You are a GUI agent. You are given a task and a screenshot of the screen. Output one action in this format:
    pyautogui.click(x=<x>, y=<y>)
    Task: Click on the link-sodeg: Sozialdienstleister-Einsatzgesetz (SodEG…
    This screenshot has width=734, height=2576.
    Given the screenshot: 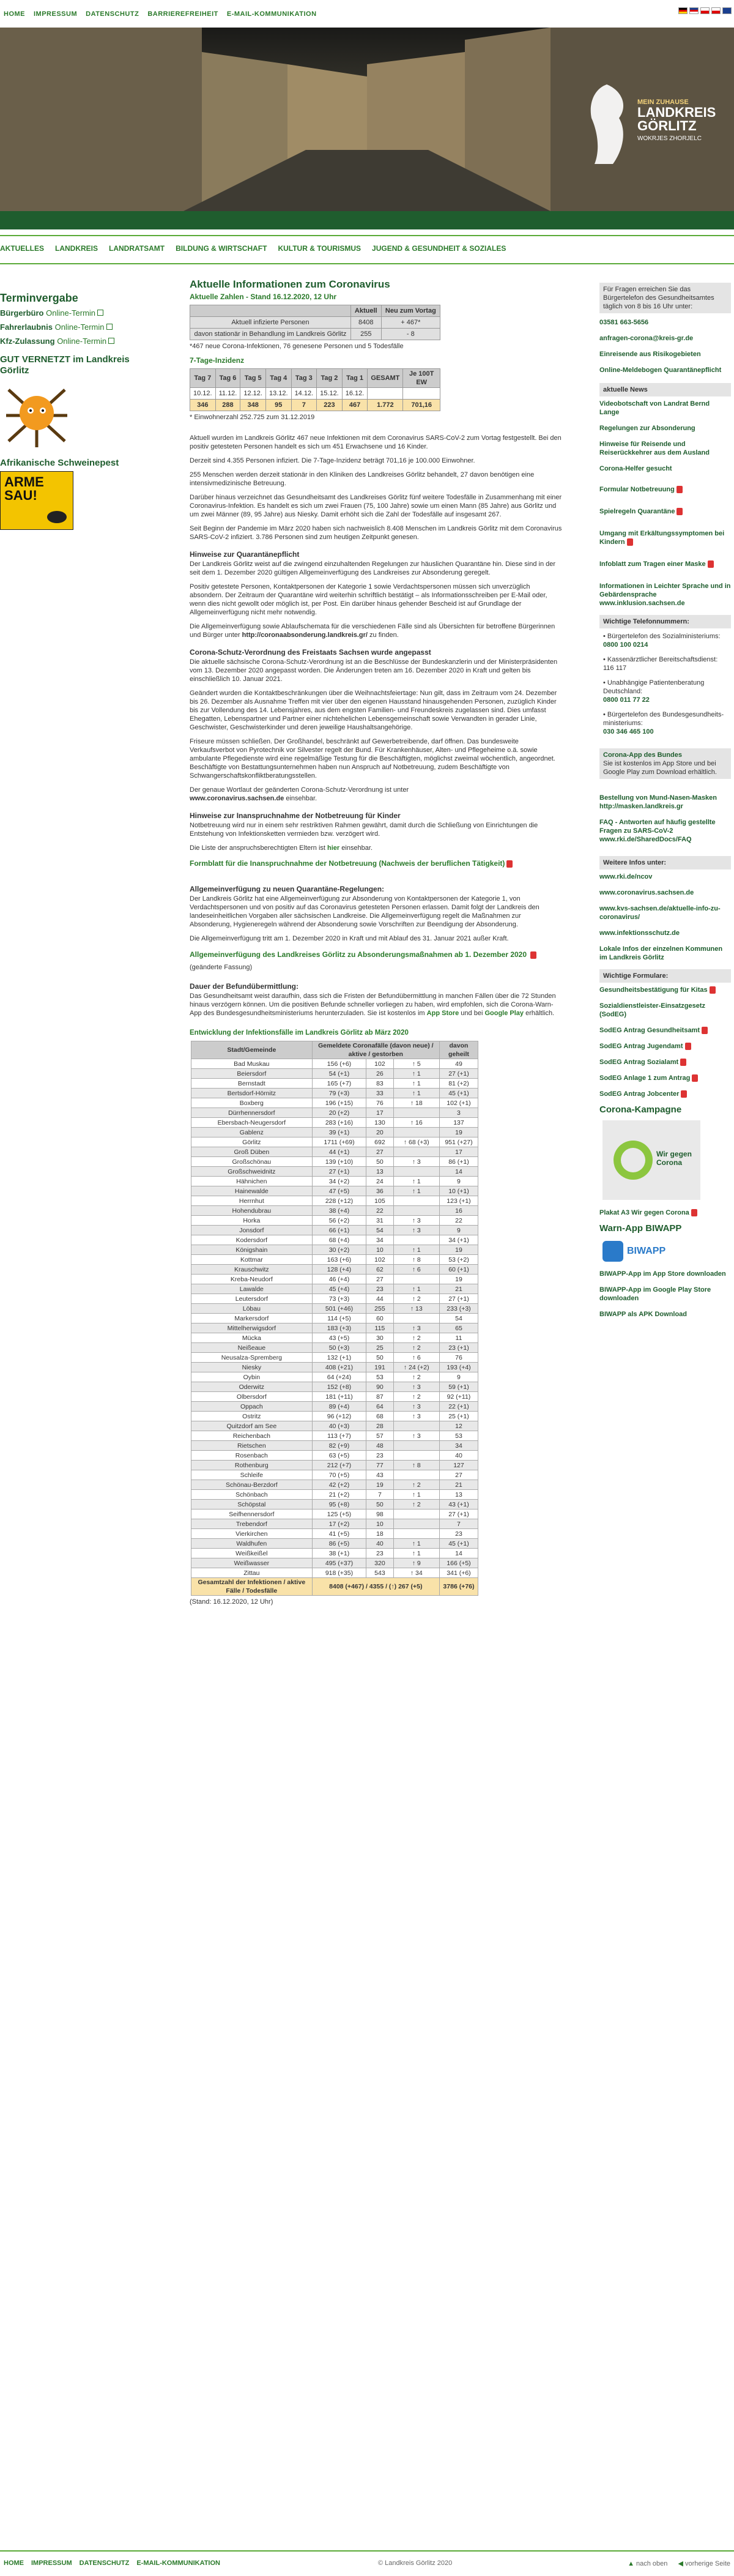 What is the action you would take?
    pyautogui.click(x=665, y=1011)
    